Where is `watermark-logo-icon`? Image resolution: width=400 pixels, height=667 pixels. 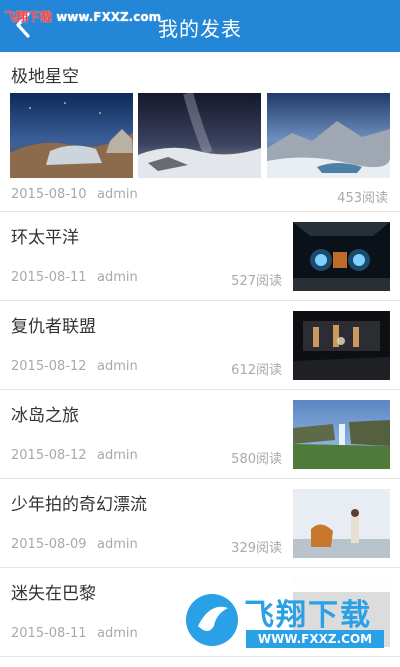 watermark-logo-icon is located at coordinates (212, 620).